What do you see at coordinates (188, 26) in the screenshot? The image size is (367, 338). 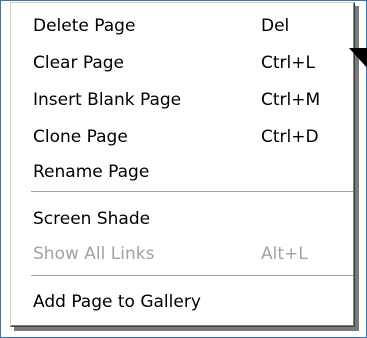 I see `menu-item-delete-page: Delete Page Del` at bounding box center [188, 26].